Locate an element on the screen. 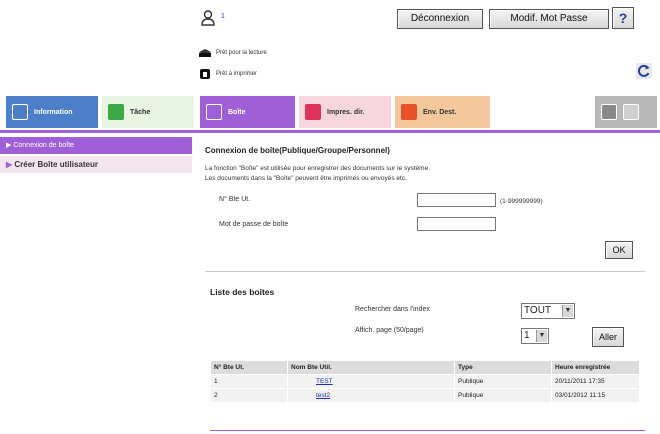  send-icon is located at coordinates (409, 112).